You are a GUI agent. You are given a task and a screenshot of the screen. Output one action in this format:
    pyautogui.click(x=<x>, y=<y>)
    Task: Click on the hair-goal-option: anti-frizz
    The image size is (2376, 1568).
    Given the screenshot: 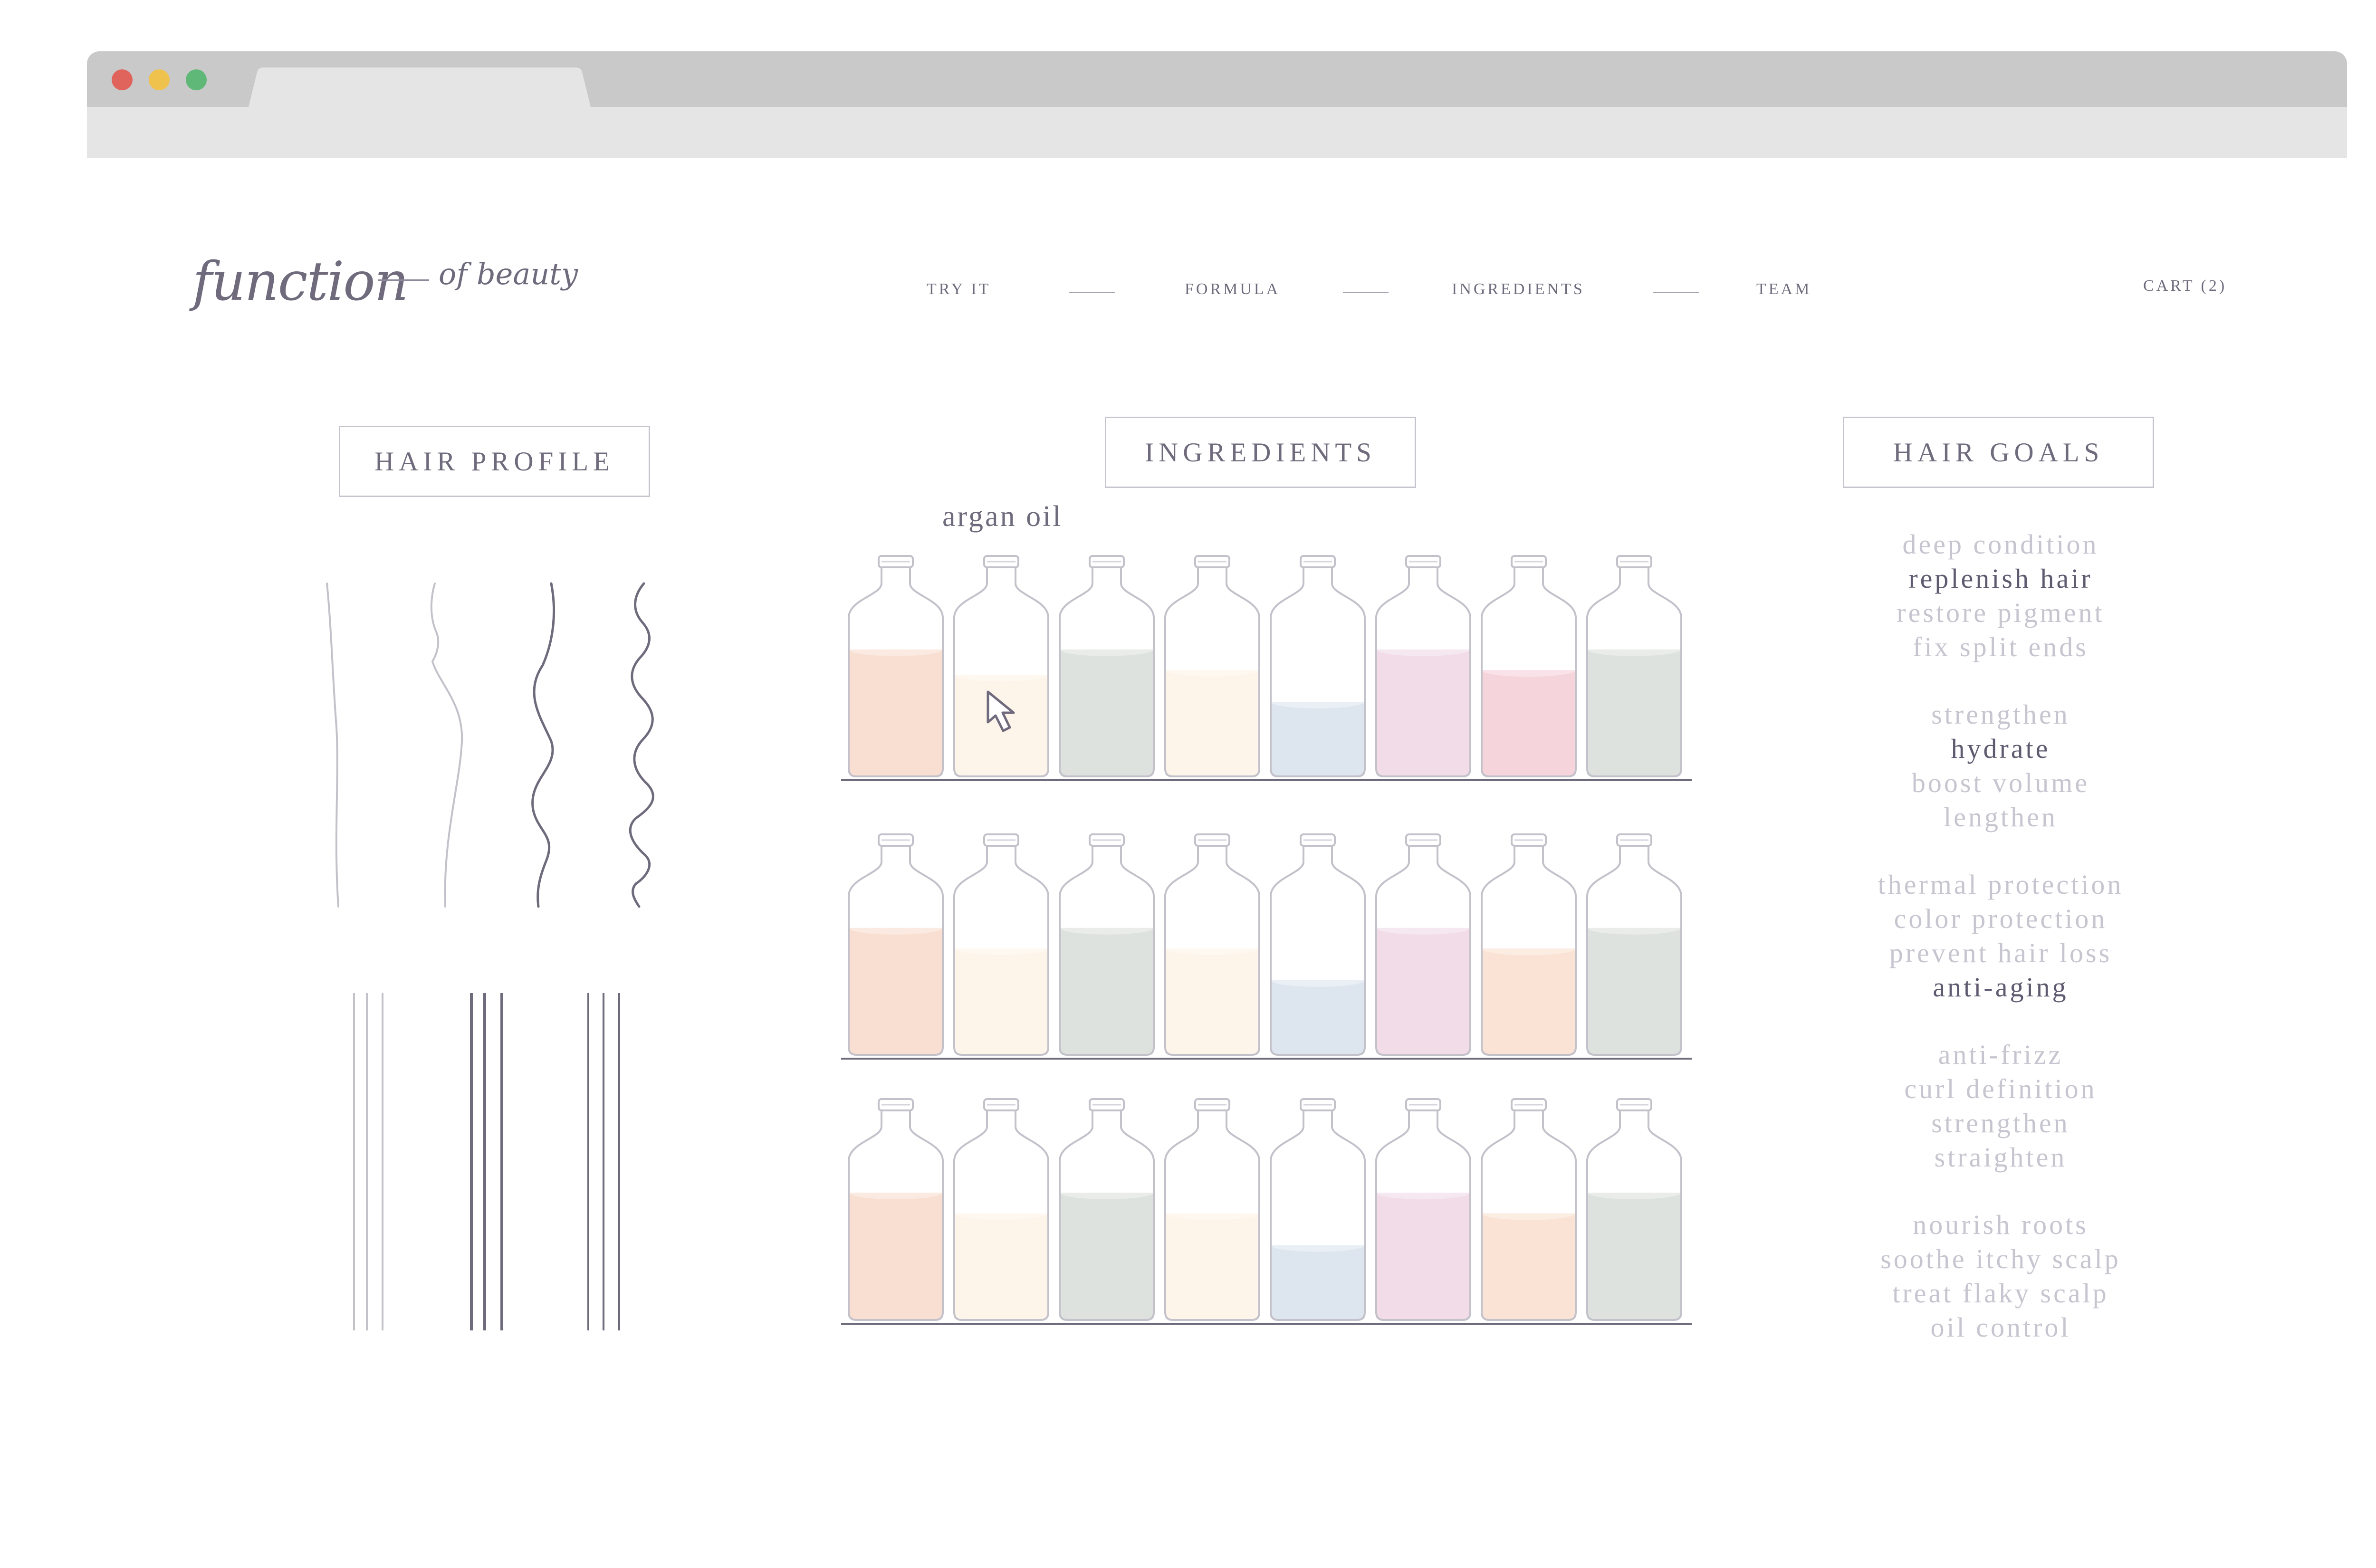 What is the action you would take?
    pyautogui.click(x=2000, y=1055)
    